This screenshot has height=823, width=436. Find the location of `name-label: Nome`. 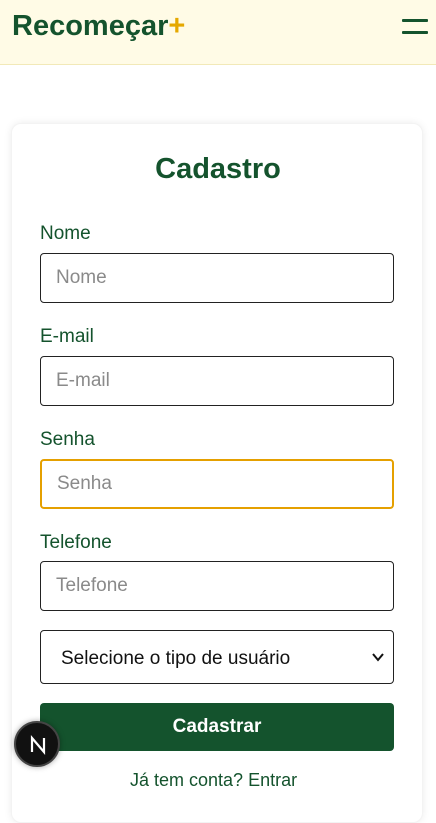

name-label: Nome is located at coordinates (65, 233).